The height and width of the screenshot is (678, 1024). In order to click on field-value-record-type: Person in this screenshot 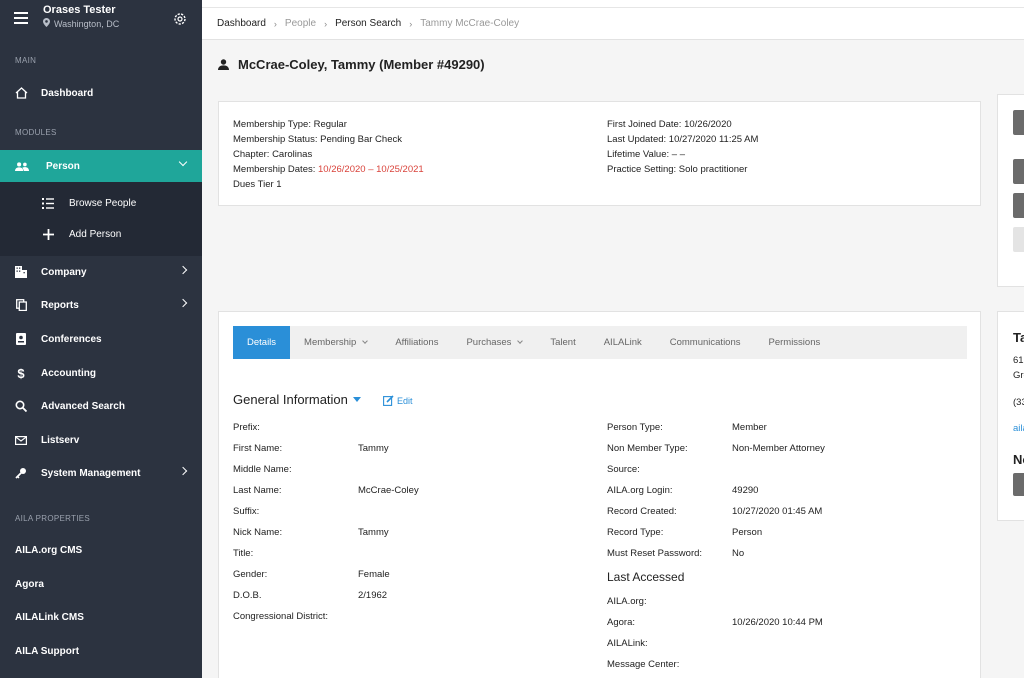, I will do `click(747, 532)`.